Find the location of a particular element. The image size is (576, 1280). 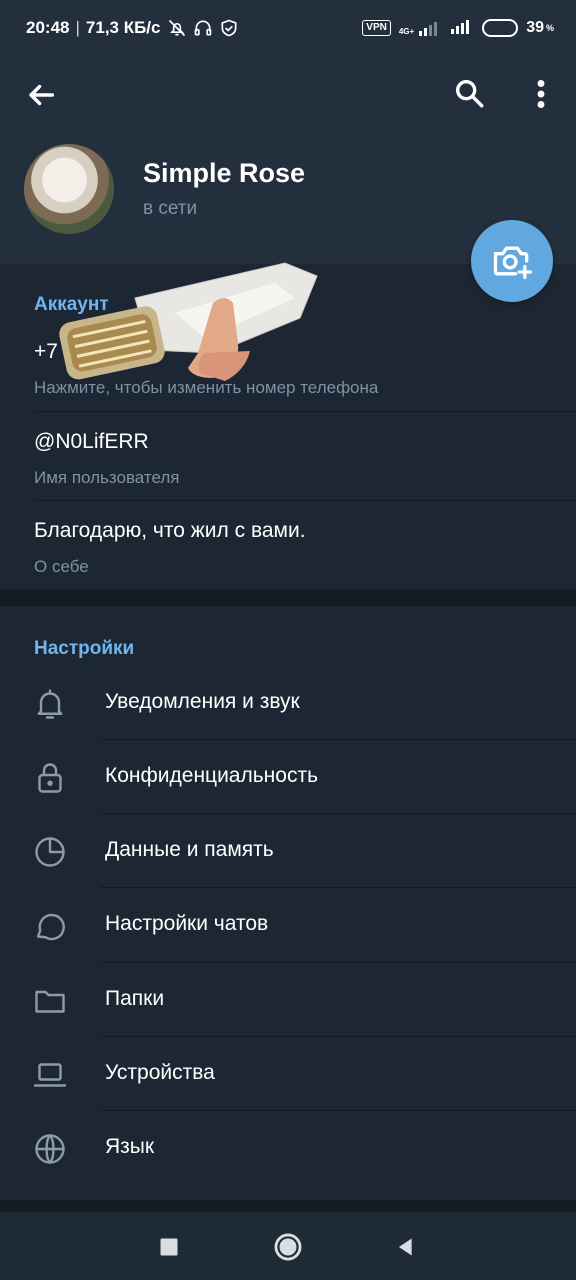

section-title-settings: Настройки is located at coordinates (84, 648).